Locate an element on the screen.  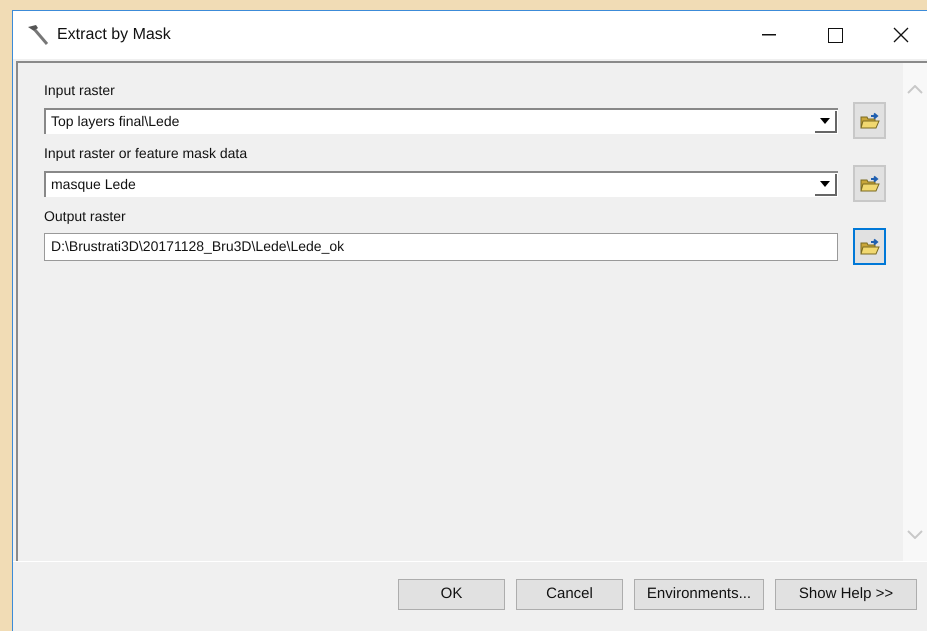
window-title: Extract by Mask is located at coordinates (114, 35).